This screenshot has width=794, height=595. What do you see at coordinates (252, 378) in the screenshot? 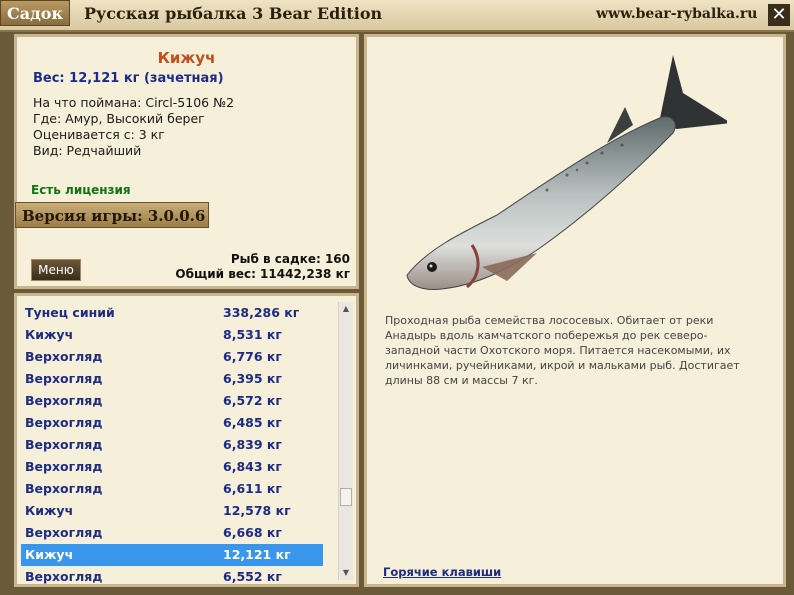
I see `list-row-weight: 6,395 кг` at bounding box center [252, 378].